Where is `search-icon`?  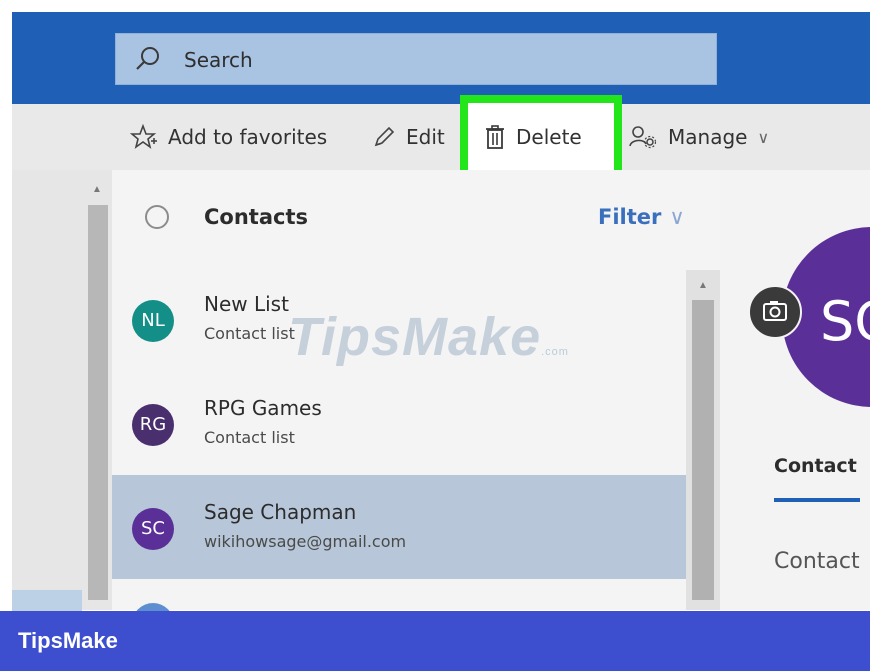
search-icon is located at coordinates (147, 58).